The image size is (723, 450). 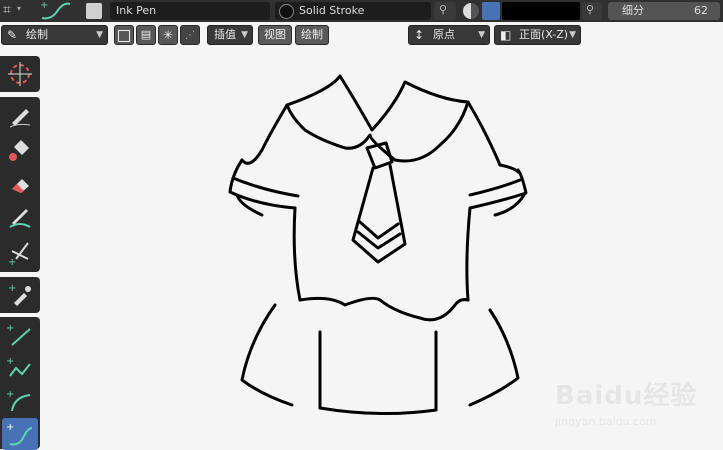 I want to click on tool-shelf-eyedropper: +, so click(x=20, y=295).